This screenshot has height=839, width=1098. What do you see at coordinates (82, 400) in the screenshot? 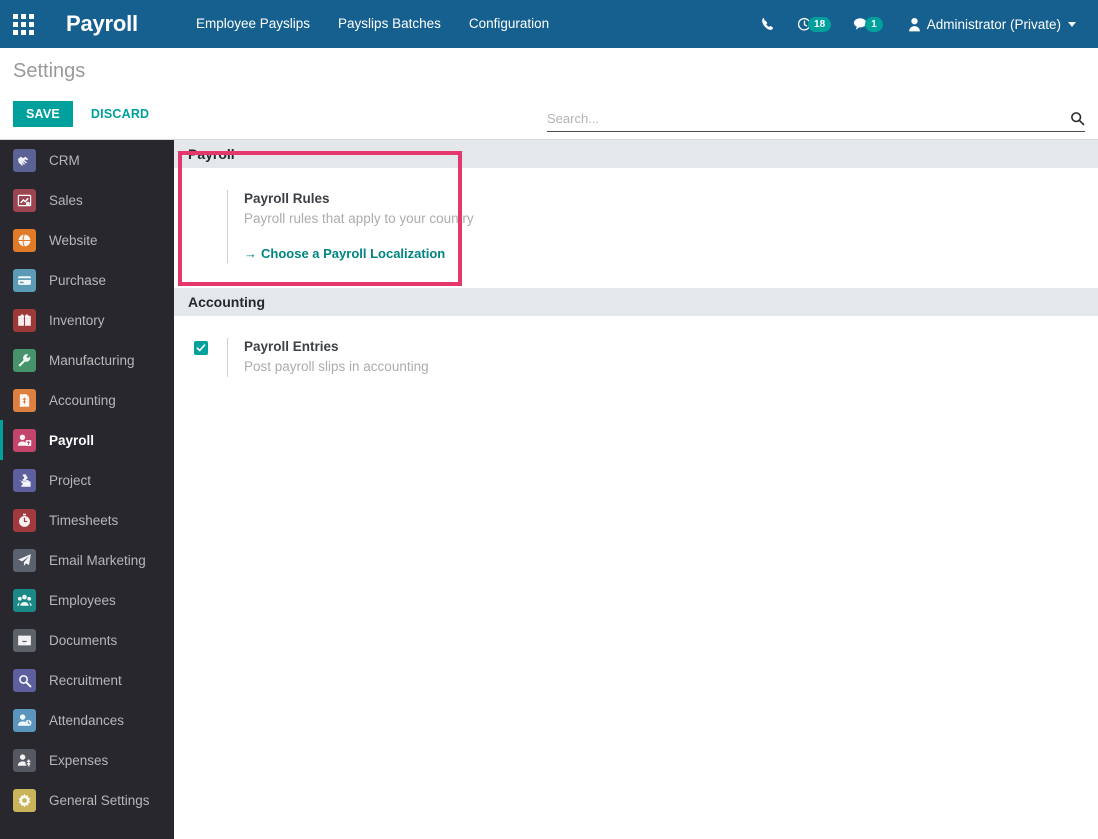
I see `sidebar-item-label: Accounting` at bounding box center [82, 400].